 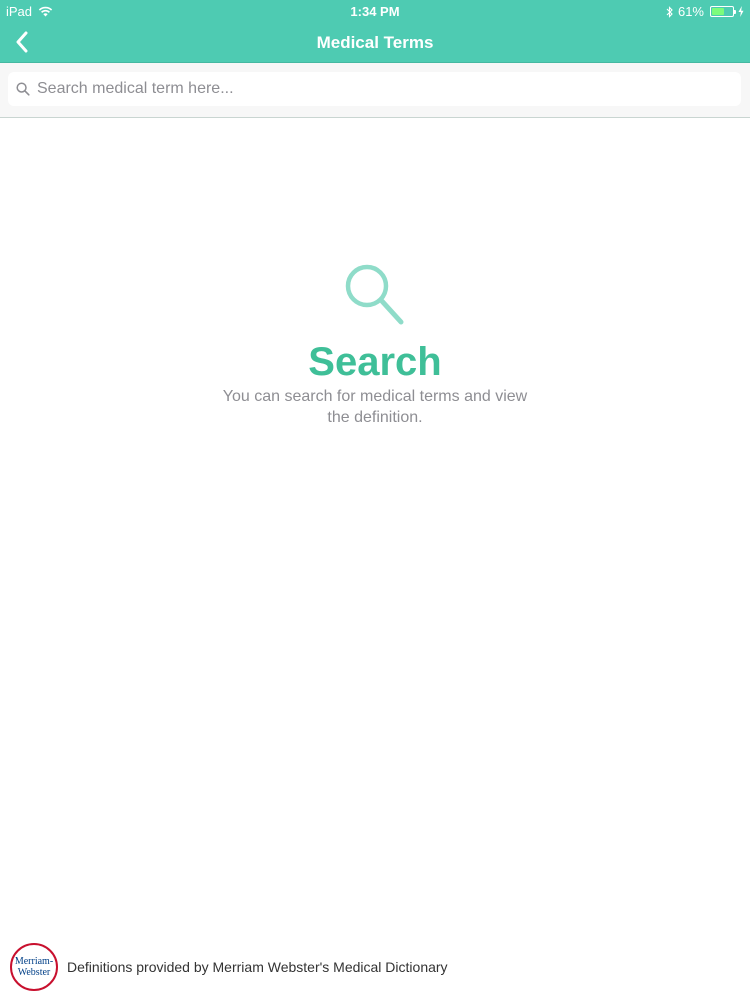 What do you see at coordinates (669, 11) in the screenshot?
I see `bluetooth-icon` at bounding box center [669, 11].